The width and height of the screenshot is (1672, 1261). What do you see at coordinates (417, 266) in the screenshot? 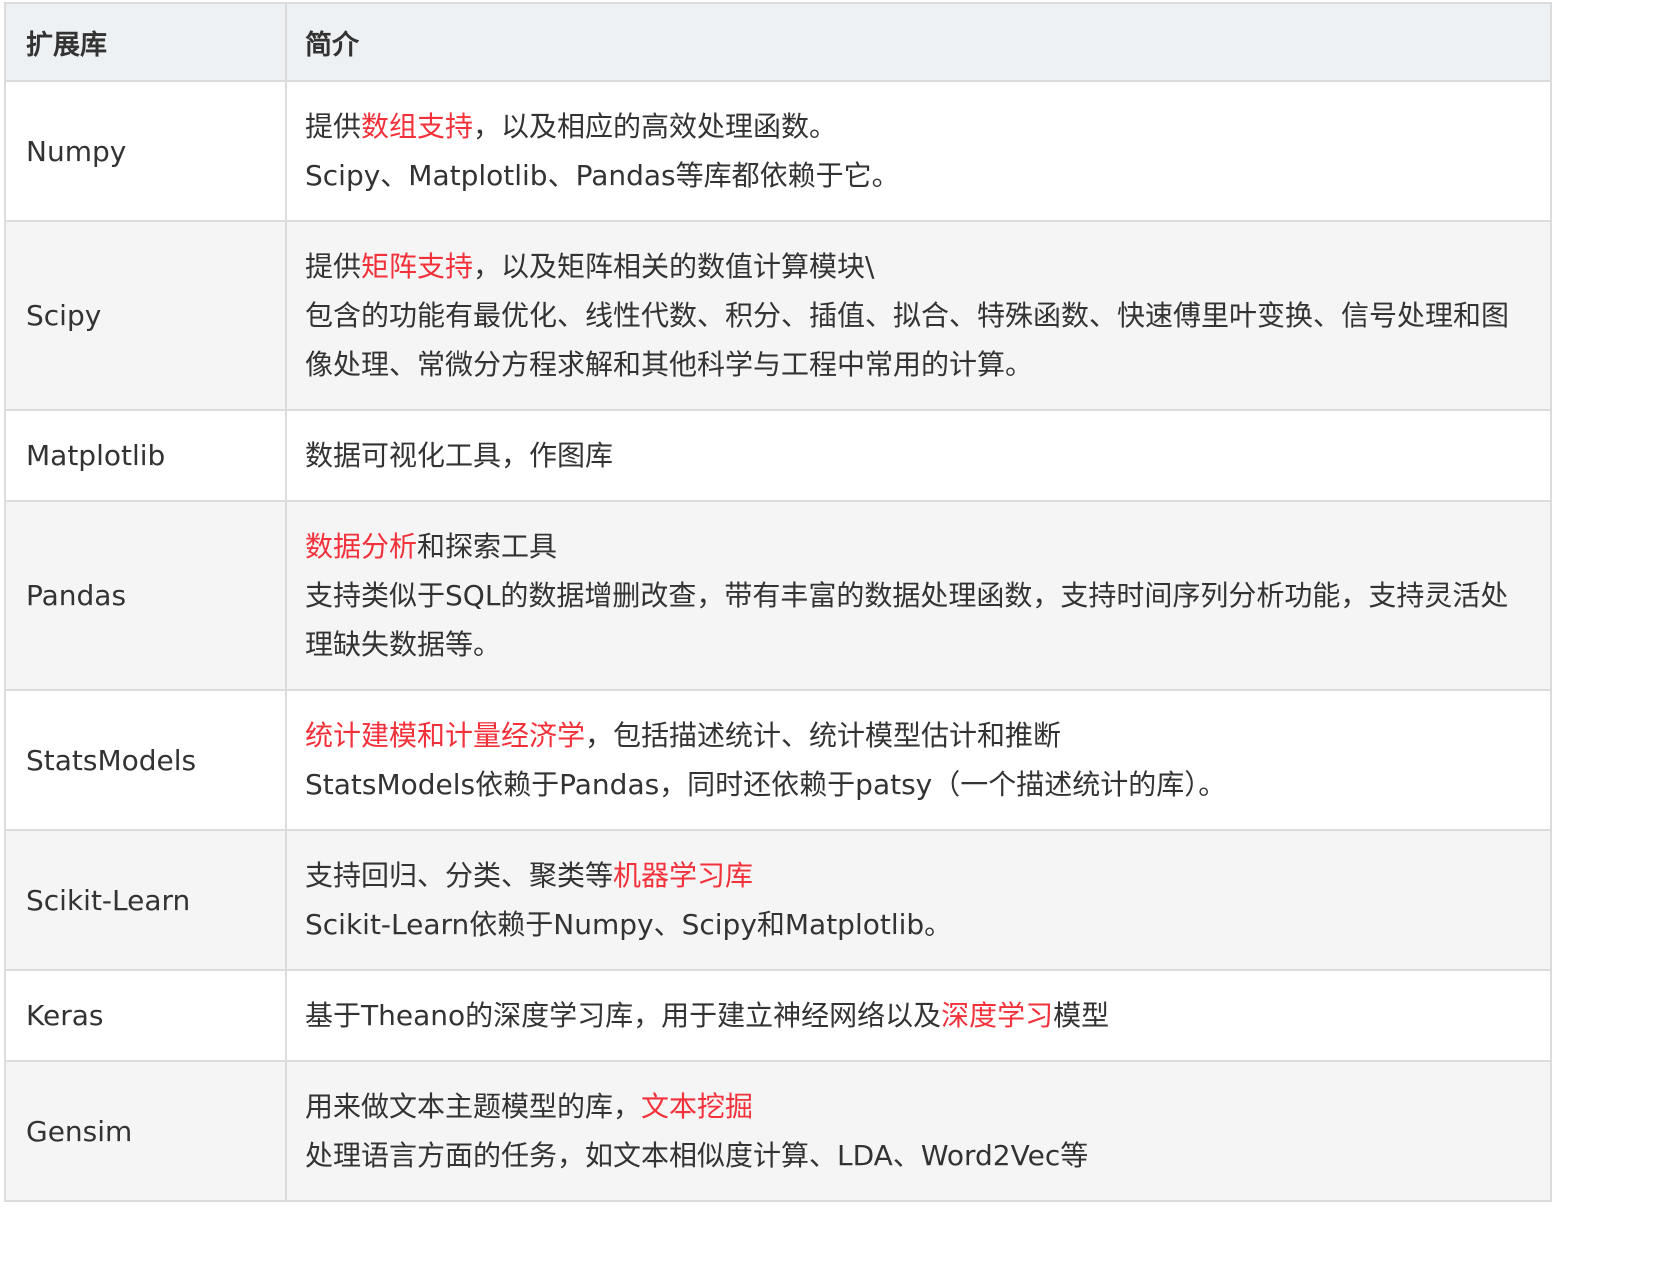
I see `highlighted-text: 矩阵支持` at bounding box center [417, 266].